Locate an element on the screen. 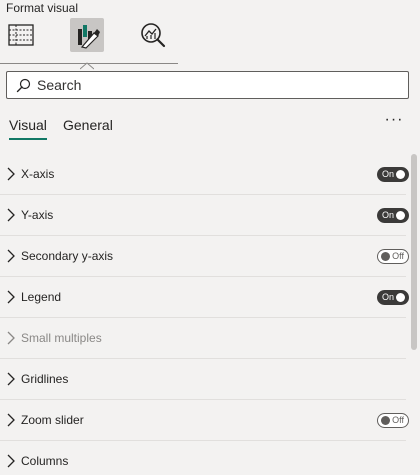  analytics-button is located at coordinates (153, 35).